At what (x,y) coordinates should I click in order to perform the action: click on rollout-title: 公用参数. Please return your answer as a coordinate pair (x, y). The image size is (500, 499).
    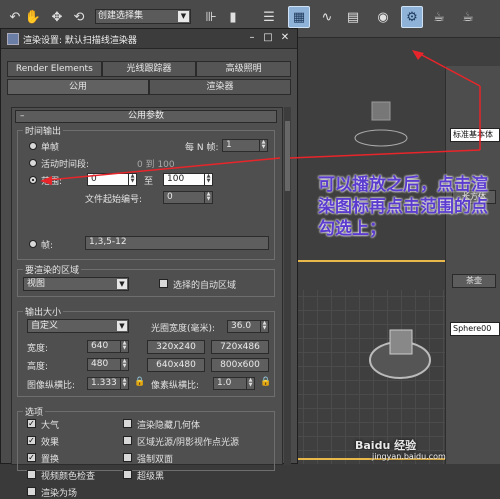
    Looking at the image, I should click on (145, 116).